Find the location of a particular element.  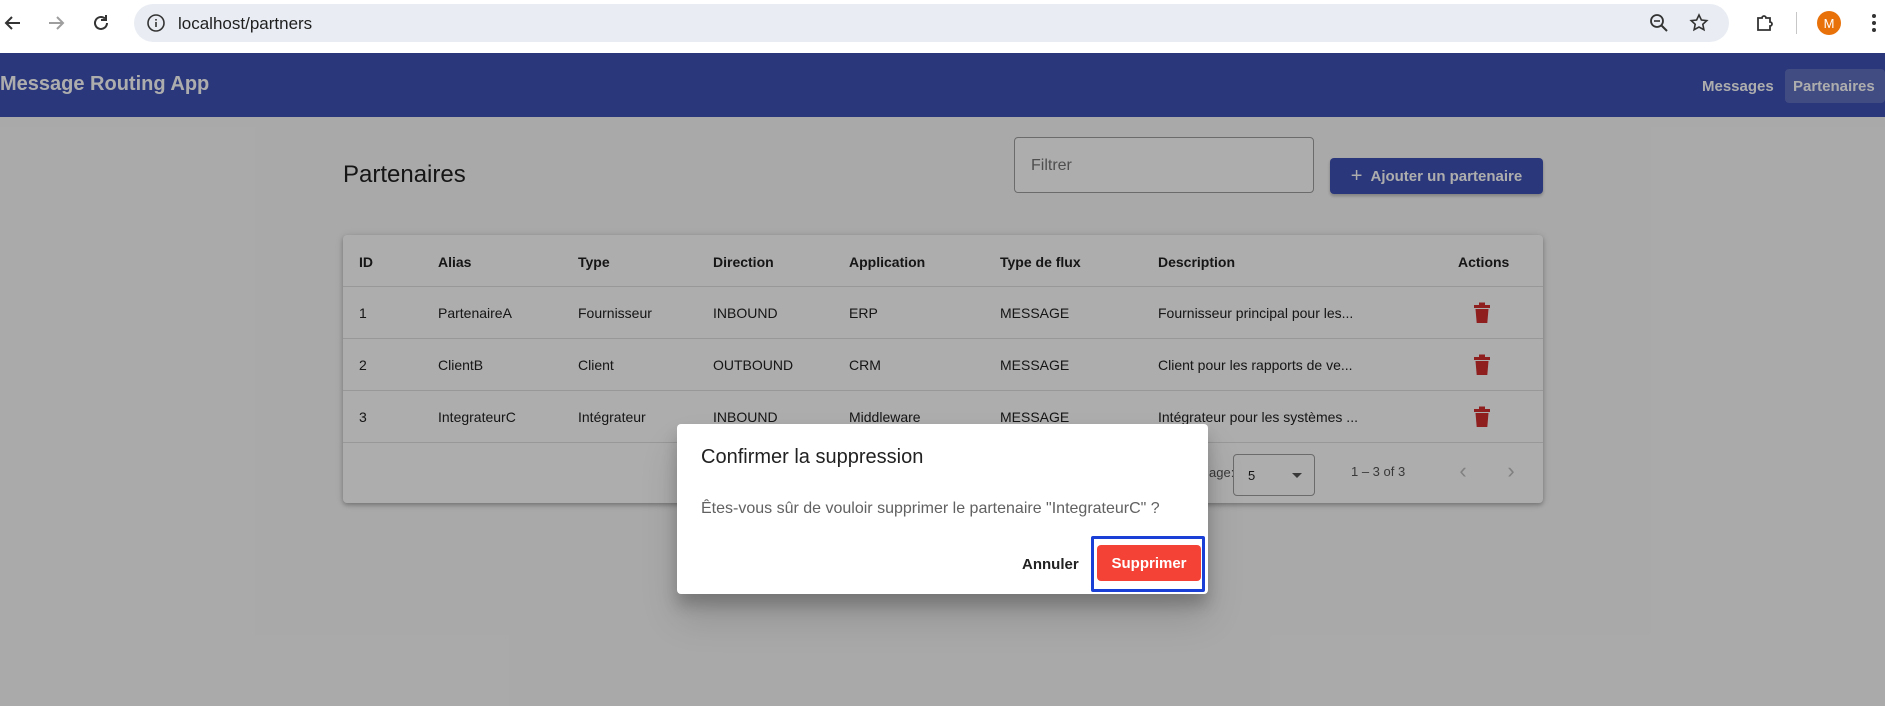

cancel-button: Annuler is located at coordinates (1050, 564).